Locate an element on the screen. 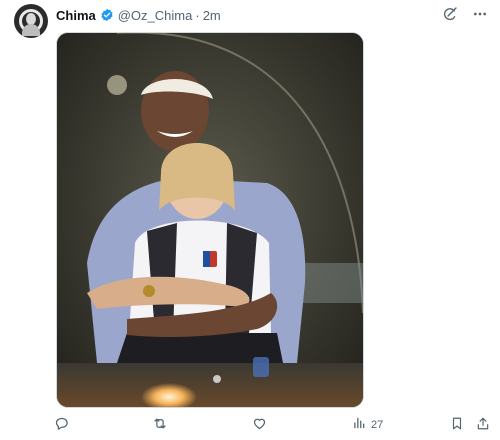 The image size is (500, 440). bookmark-icon is located at coordinates (457, 425).